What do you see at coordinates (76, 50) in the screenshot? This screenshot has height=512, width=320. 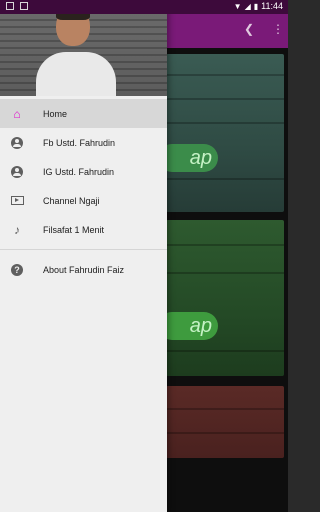 I see `profile-photo` at bounding box center [76, 50].